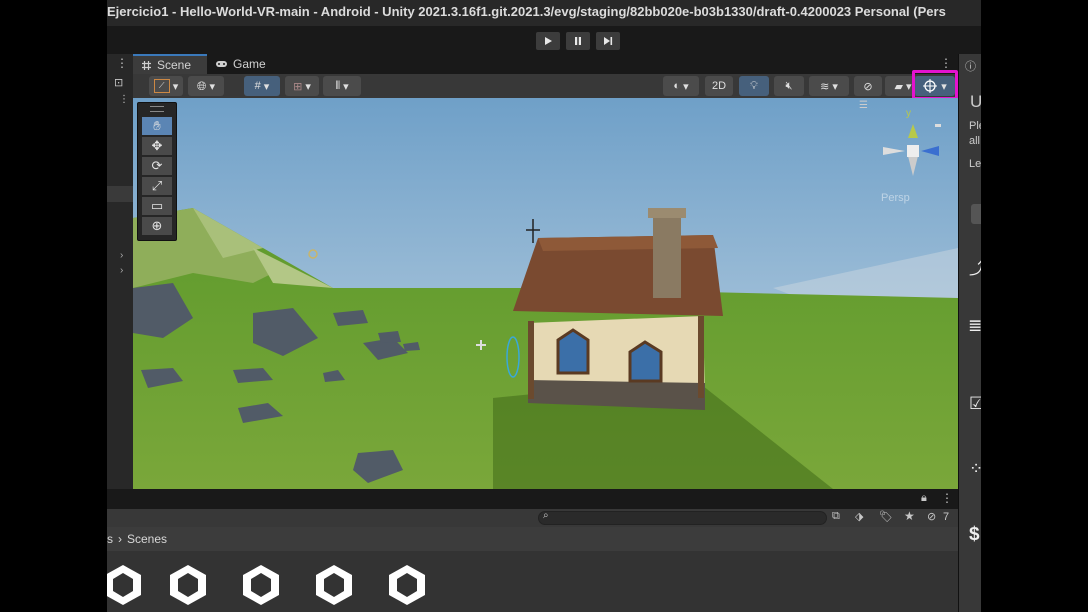  What do you see at coordinates (618, 309) in the screenshot?
I see `house-model` at bounding box center [618, 309].